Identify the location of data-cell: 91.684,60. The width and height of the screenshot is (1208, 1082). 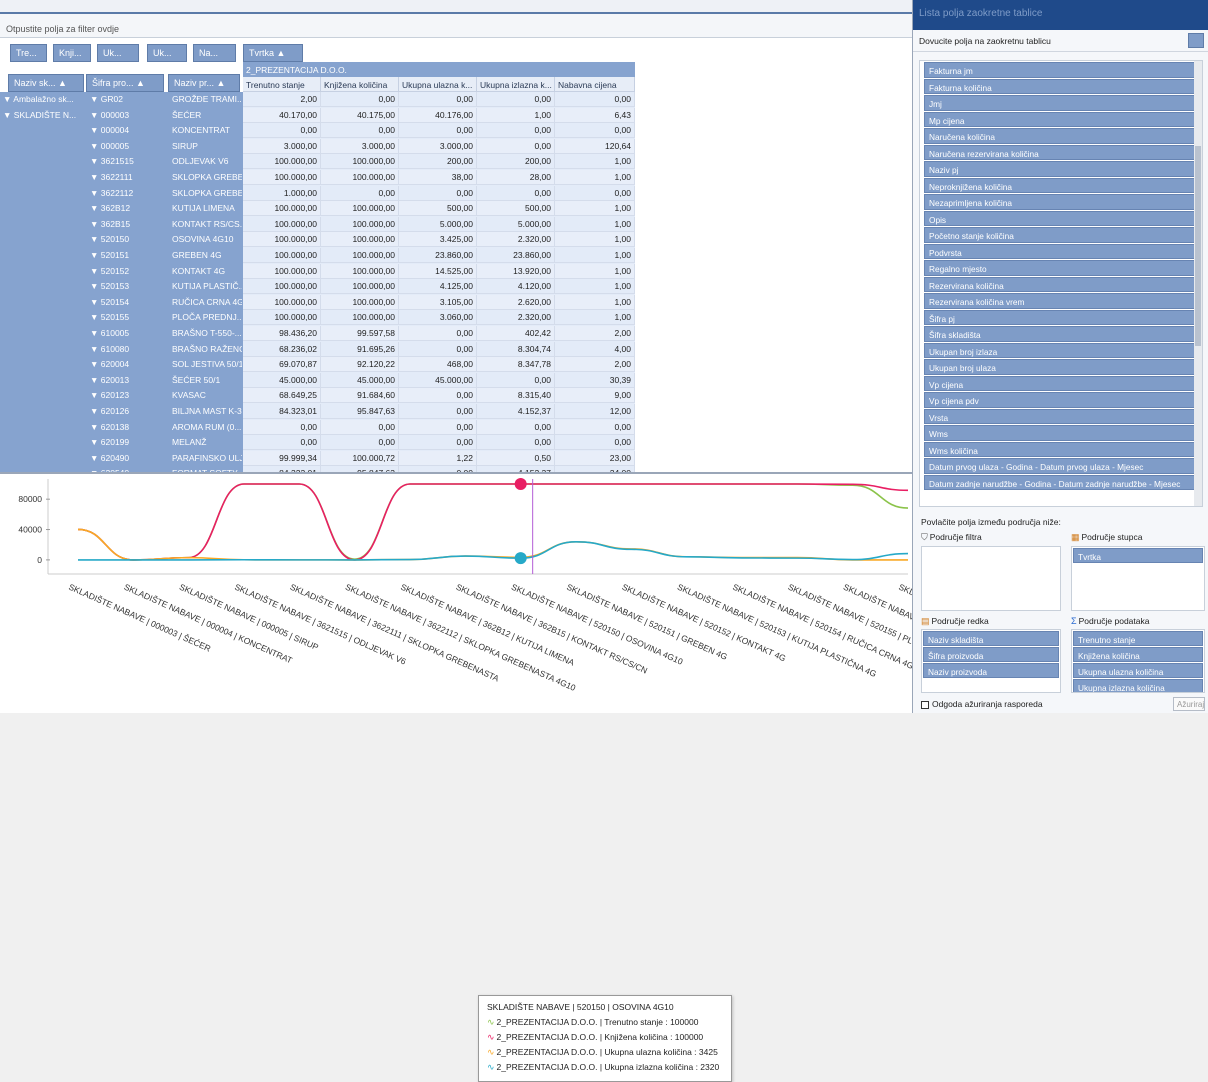
(360, 396).